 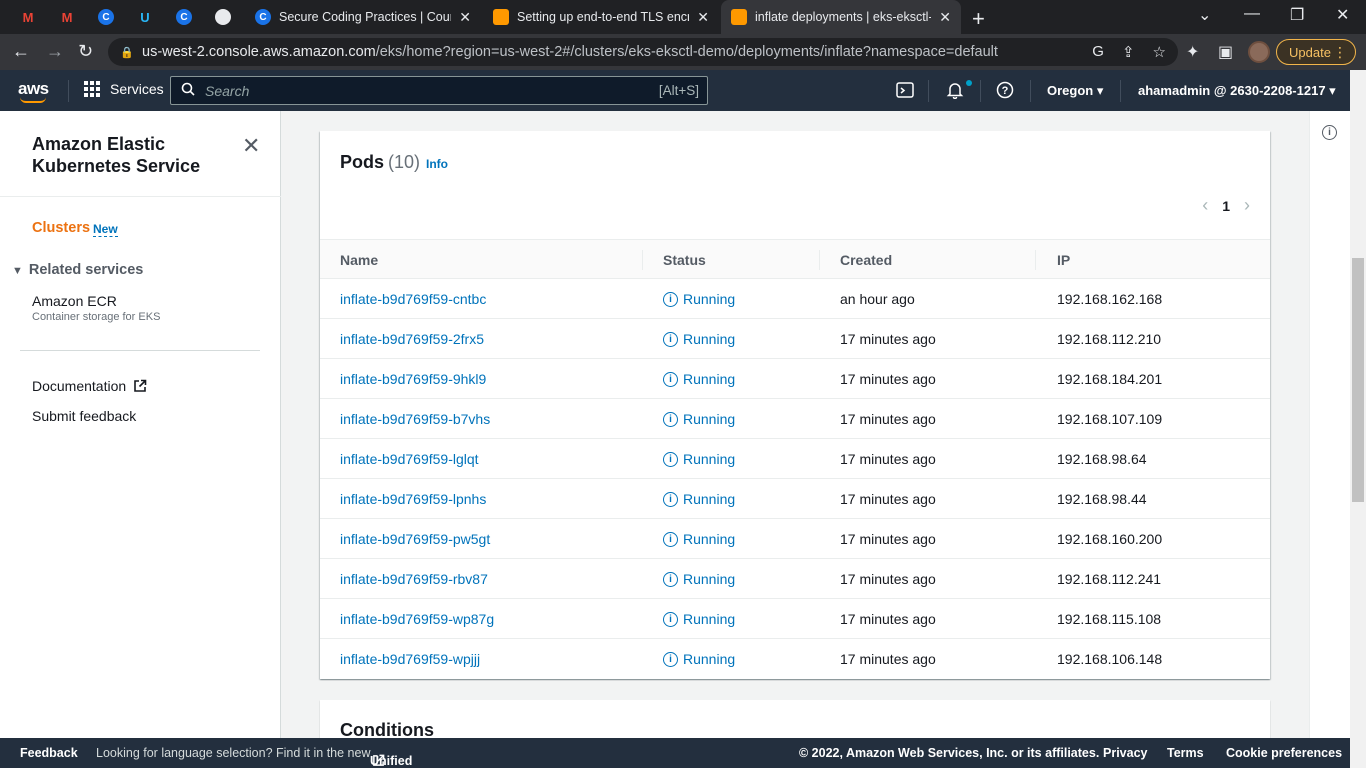 I want to click on pod-name-link: inflate-b9d769f59-2frx5, so click(x=412, y=339).